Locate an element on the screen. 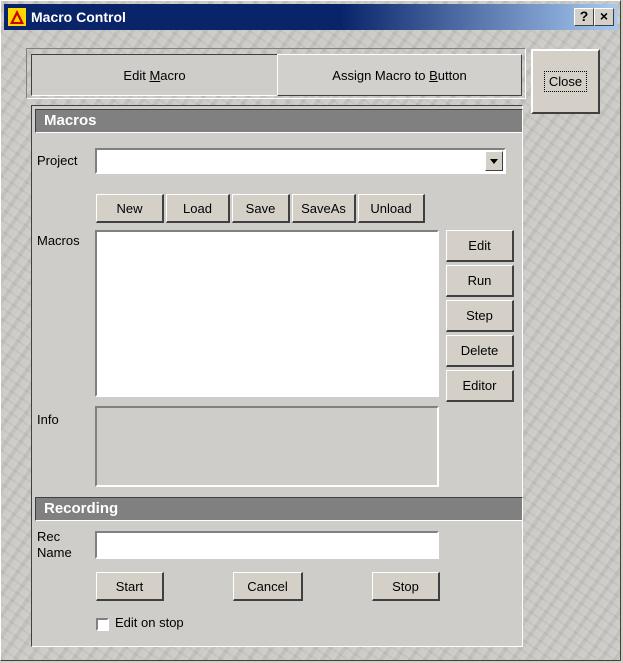 This screenshot has height=663, width=623. title-bar: Macro Control ? × is located at coordinates (310, 17).